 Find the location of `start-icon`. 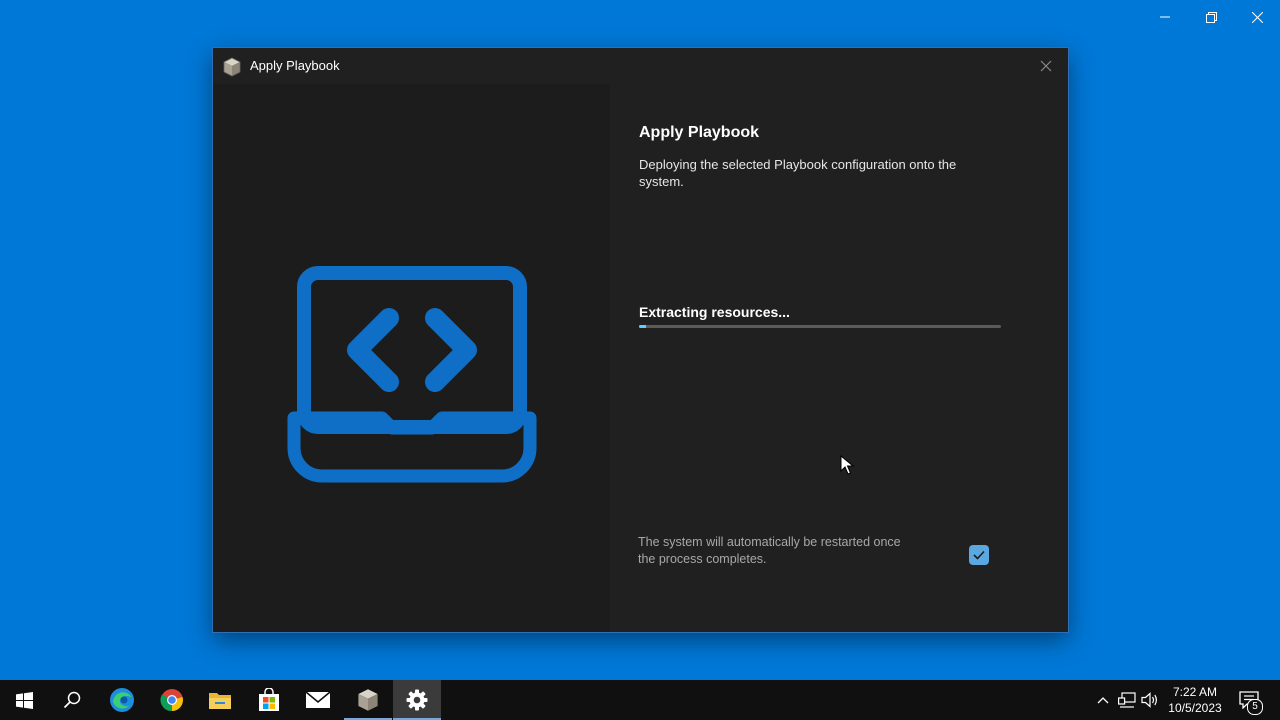

start-icon is located at coordinates (24, 700).